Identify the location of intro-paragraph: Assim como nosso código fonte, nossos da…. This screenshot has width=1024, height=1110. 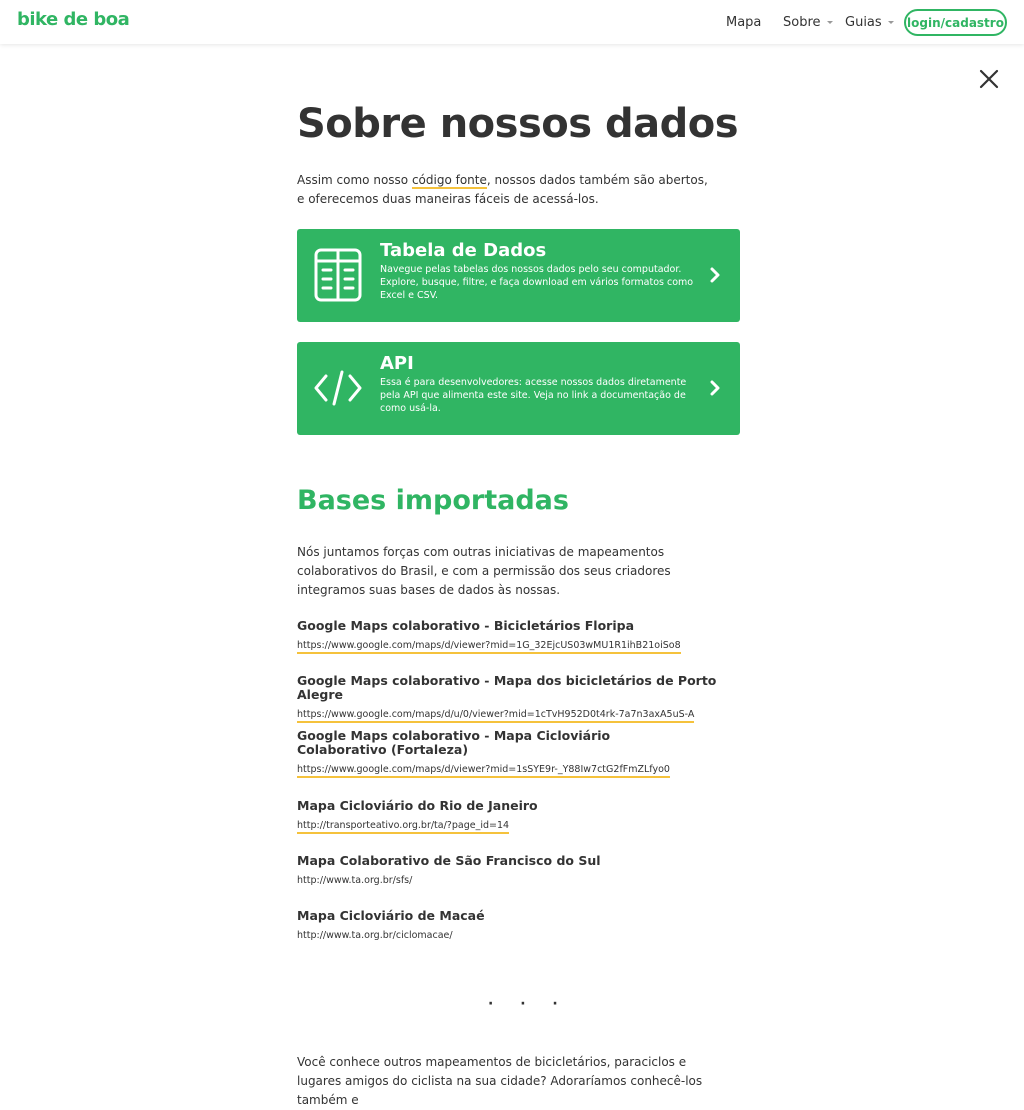
(507, 190).